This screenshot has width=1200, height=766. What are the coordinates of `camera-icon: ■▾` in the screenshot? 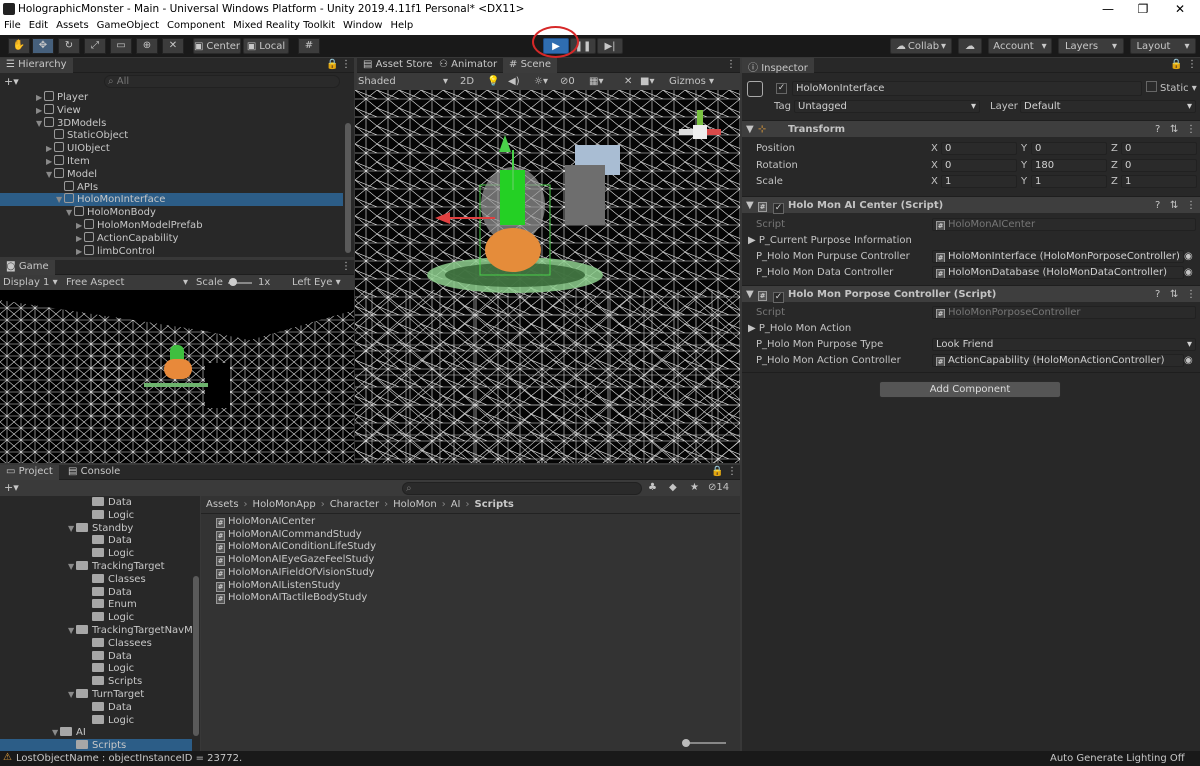 It's located at (647, 81).